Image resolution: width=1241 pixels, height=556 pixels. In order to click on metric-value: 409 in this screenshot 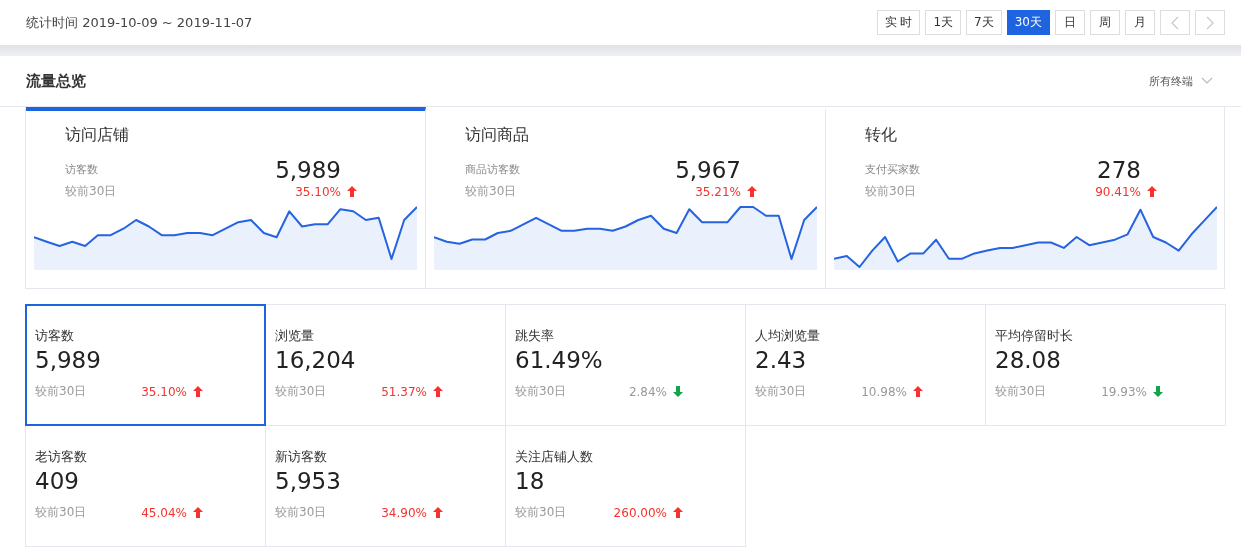, I will do `click(57, 481)`.